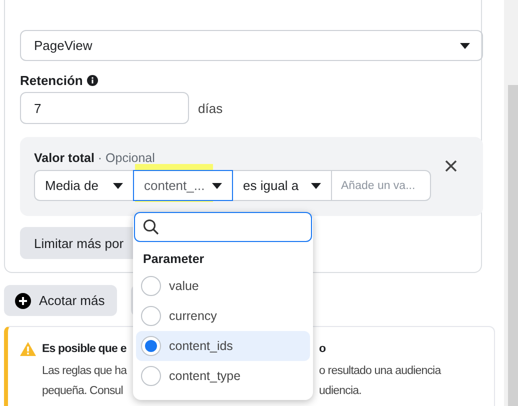 This screenshot has width=518, height=406. Describe the element at coordinates (60, 300) in the screenshot. I see `add-filter-button: Acotar más` at that location.